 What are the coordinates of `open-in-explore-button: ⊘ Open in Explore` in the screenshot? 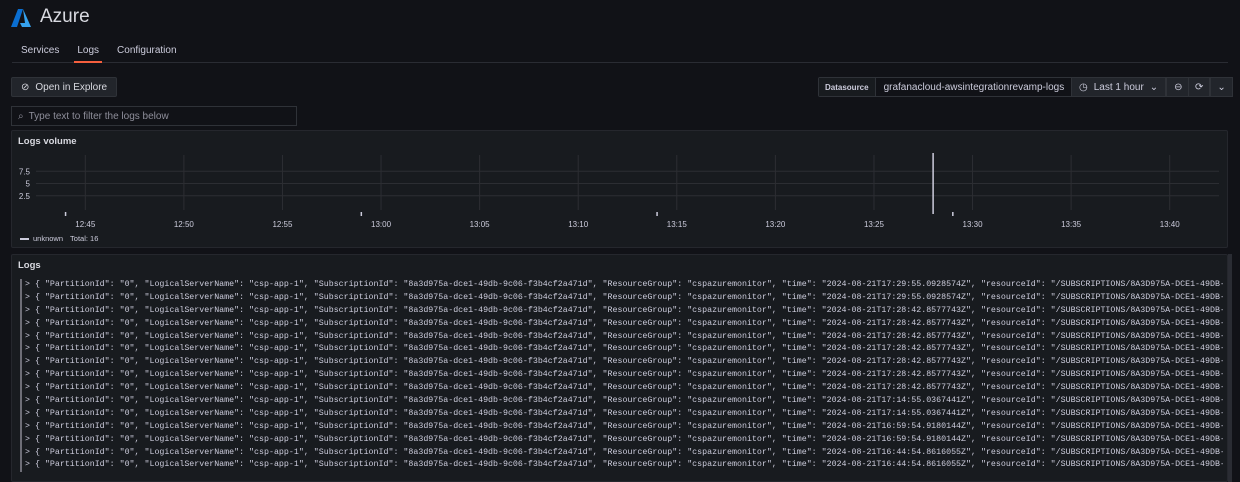 It's located at (64, 87).